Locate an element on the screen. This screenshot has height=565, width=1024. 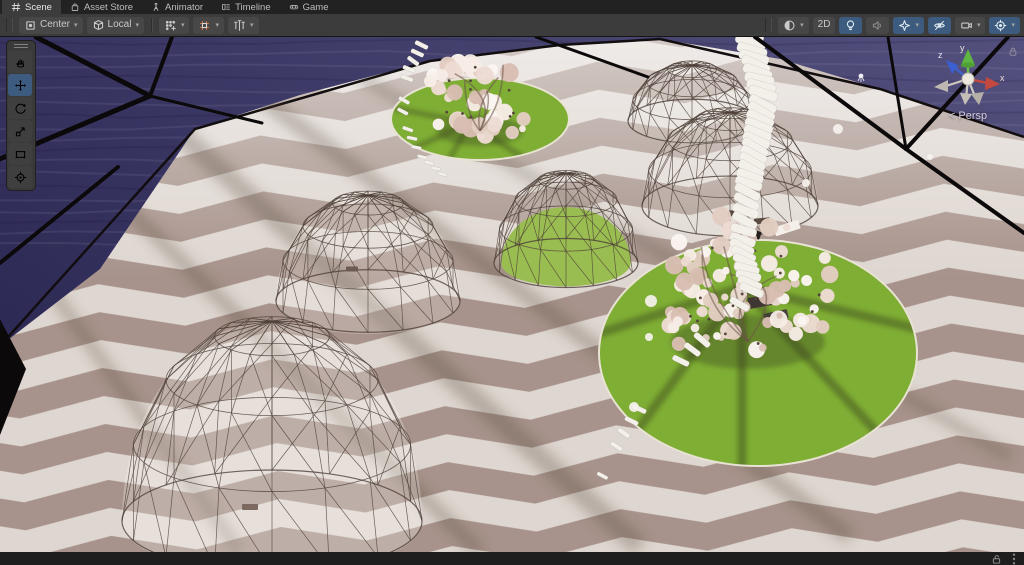
view-toggle-group: ▾ 2D ▾ ▾ ▾ is located at coordinates (899, 25).